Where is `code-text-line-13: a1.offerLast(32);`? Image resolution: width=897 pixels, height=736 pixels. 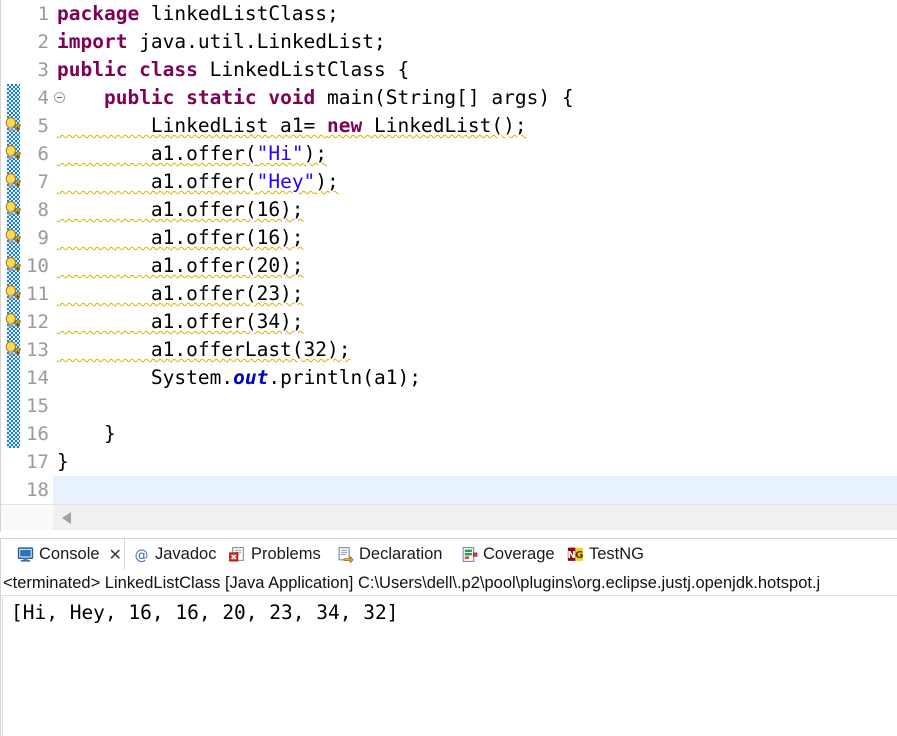
code-text-line-13: a1.offerLast(32); is located at coordinates (475, 350).